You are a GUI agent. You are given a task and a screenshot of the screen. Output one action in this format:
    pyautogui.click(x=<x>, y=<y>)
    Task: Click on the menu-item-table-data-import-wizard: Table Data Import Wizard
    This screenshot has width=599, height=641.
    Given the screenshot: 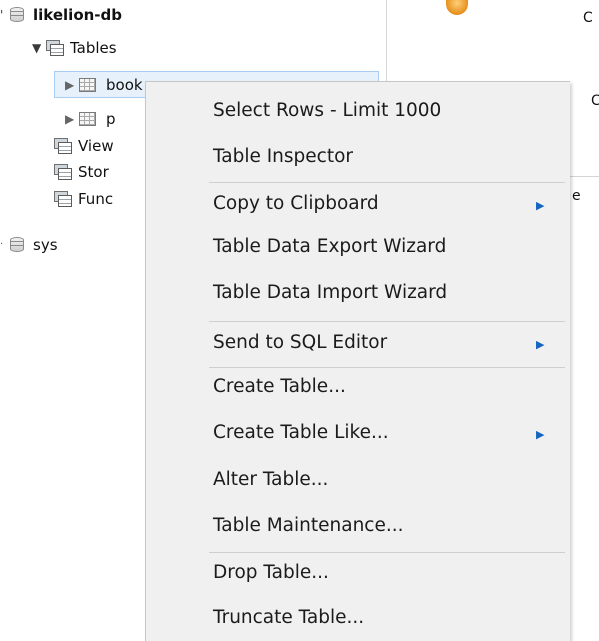 What is the action you would take?
    pyautogui.click(x=358, y=292)
    